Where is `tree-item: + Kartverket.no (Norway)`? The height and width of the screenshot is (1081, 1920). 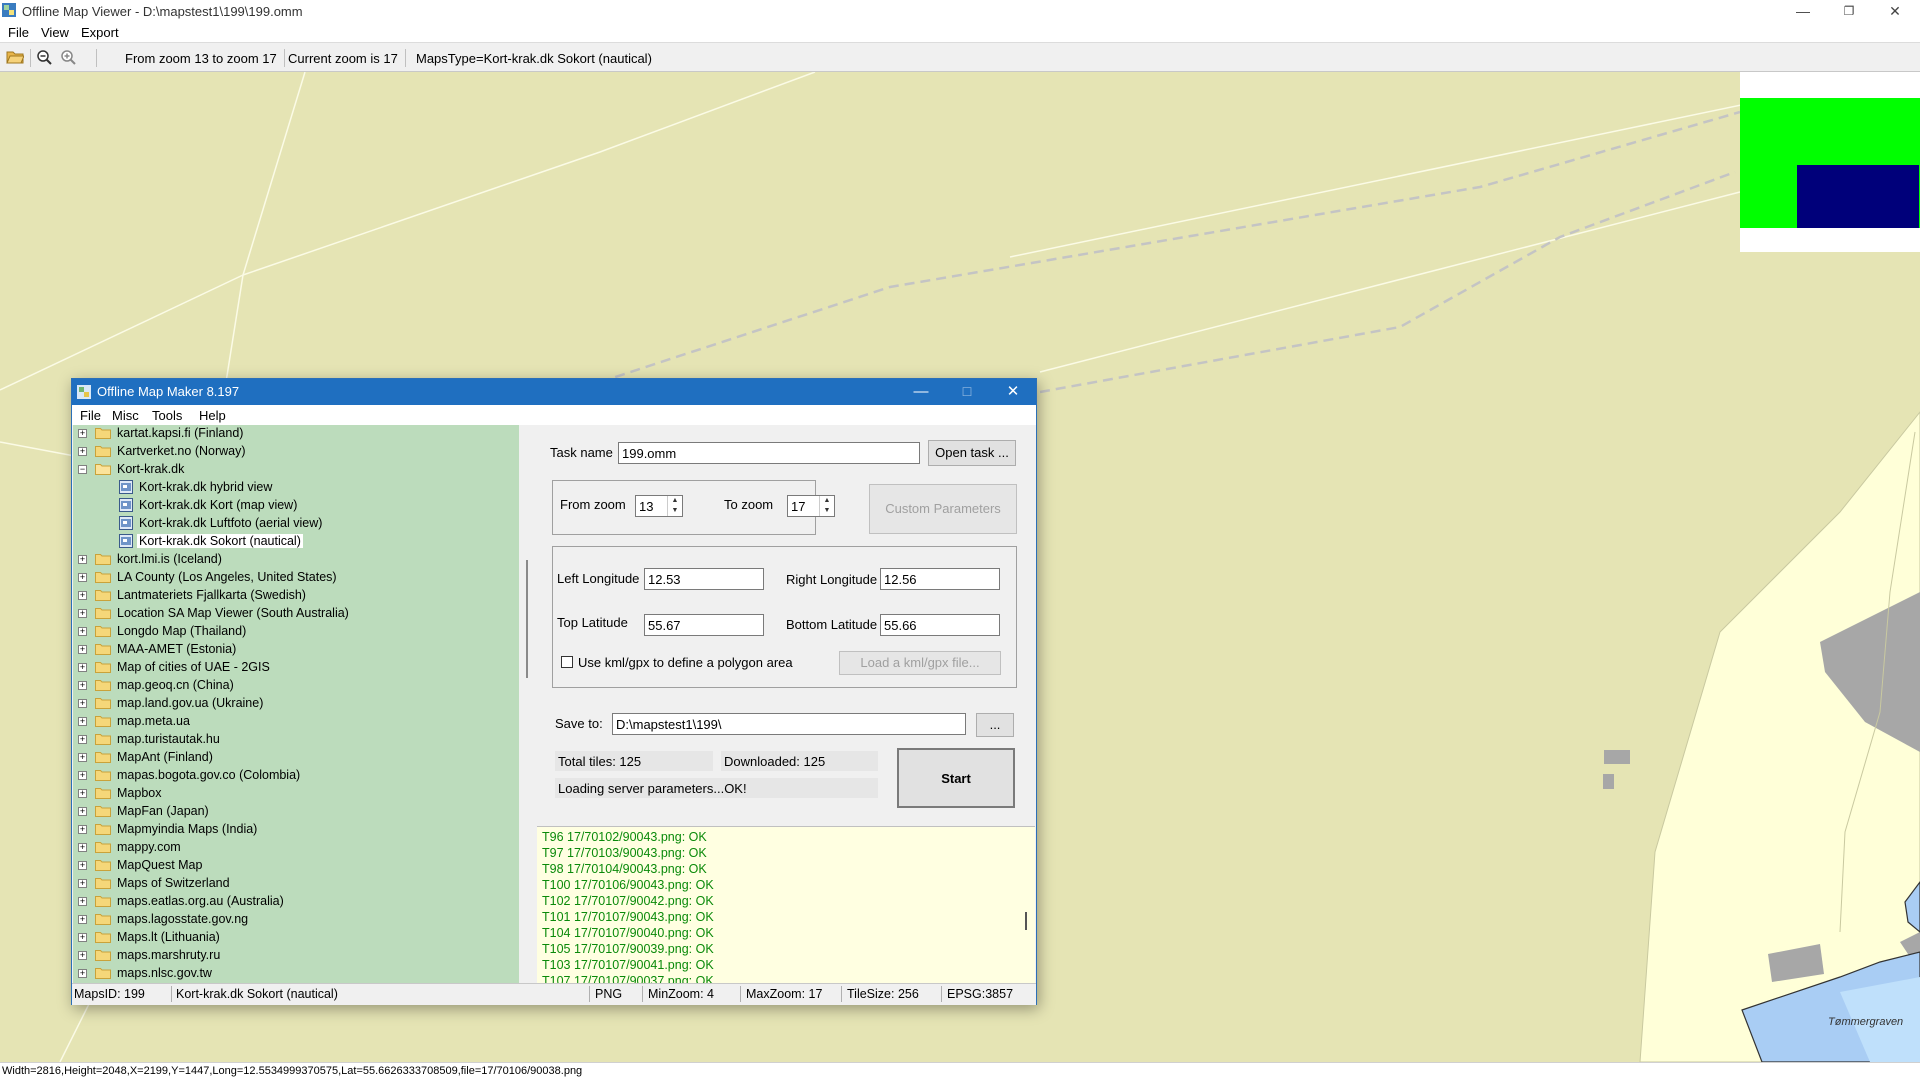
tree-item: + Kartverket.no (Norway) is located at coordinates (293, 452).